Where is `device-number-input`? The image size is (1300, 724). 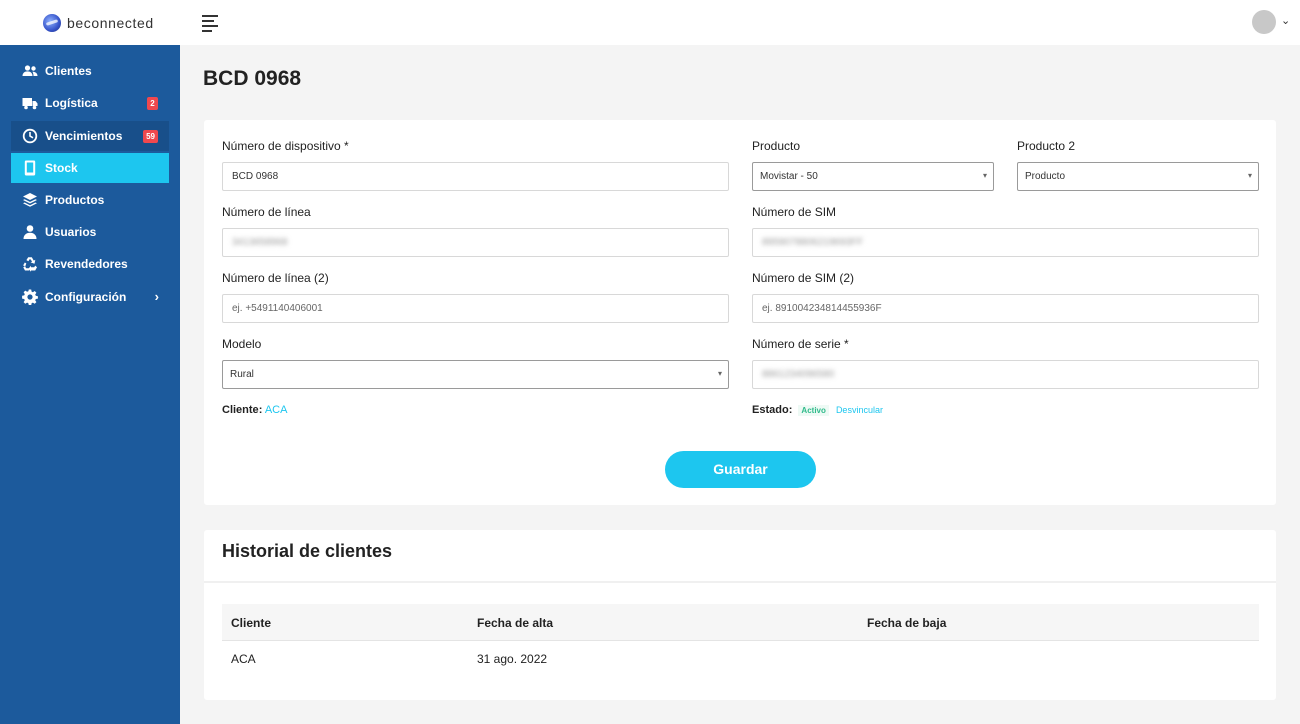
device-number-input is located at coordinates (475, 176).